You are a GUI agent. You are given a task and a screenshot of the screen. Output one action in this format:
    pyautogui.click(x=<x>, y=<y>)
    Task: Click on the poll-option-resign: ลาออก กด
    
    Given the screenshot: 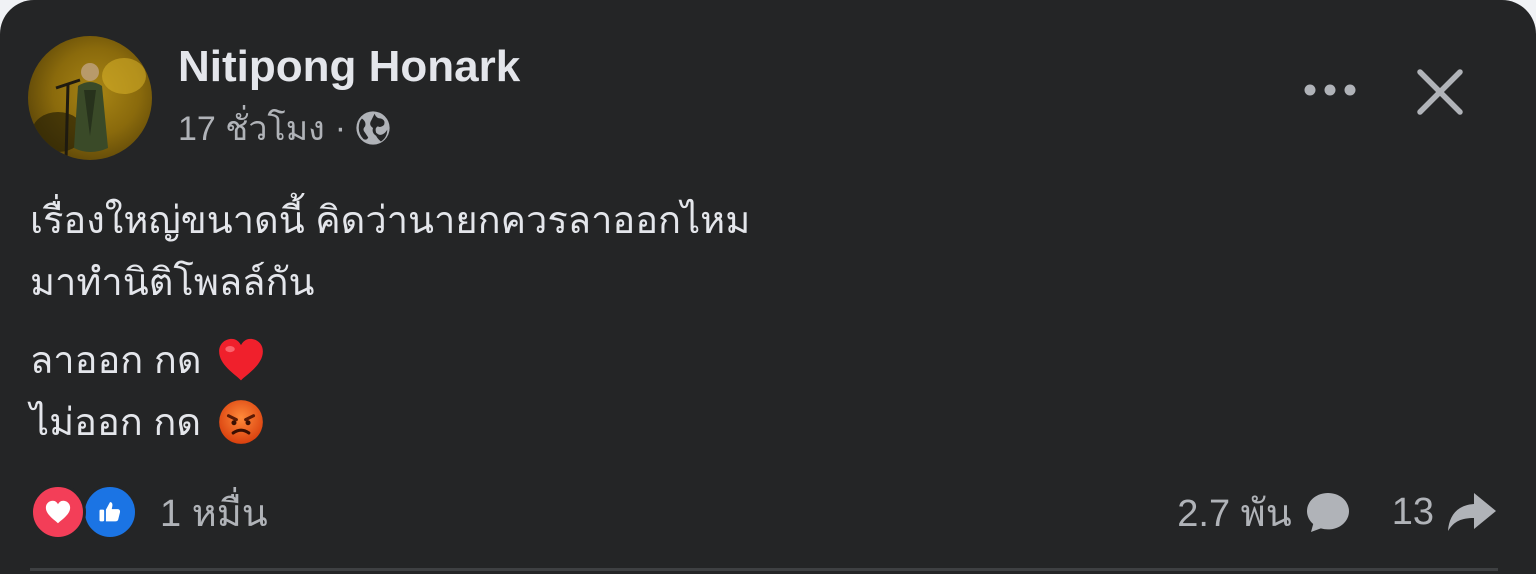 What is the action you would take?
    pyautogui.click(x=760, y=361)
    